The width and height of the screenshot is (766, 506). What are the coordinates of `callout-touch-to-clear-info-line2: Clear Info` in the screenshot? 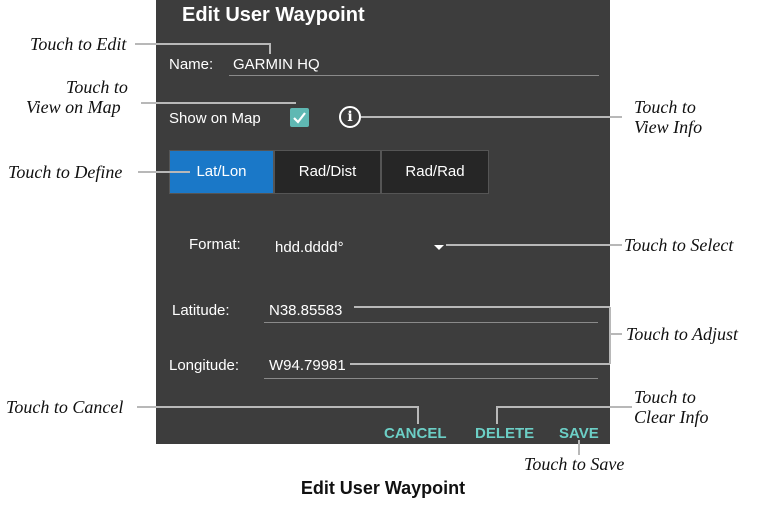 It's located at (671, 417).